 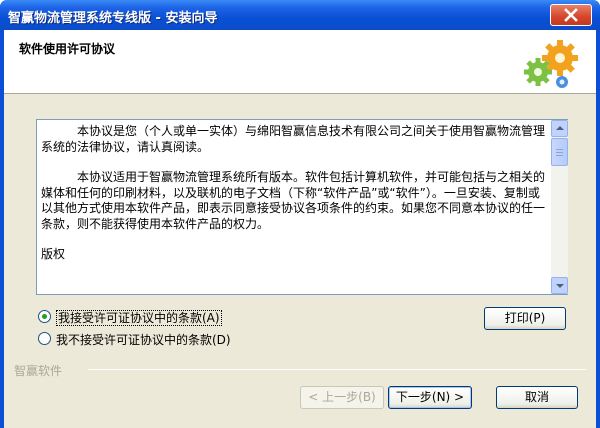 I want to click on license-paragraph-3: 版权, so click(x=53, y=254).